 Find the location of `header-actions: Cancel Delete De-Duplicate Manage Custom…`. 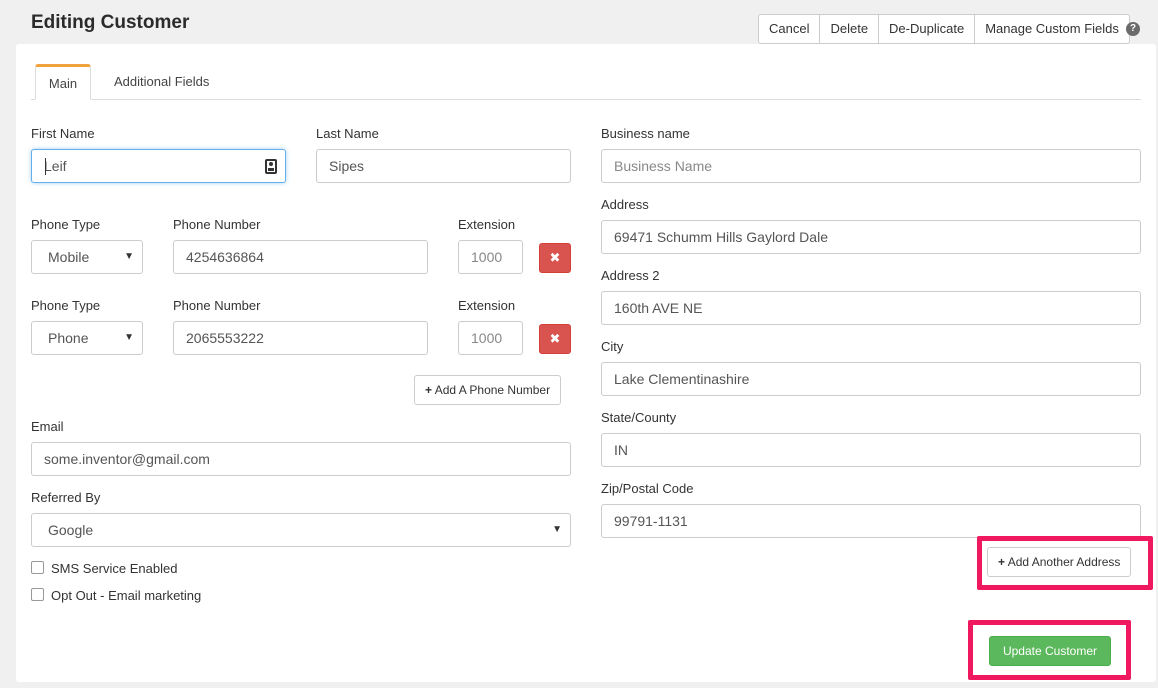

header-actions: Cancel Delete De-Duplicate Manage Custom… is located at coordinates (944, 29).